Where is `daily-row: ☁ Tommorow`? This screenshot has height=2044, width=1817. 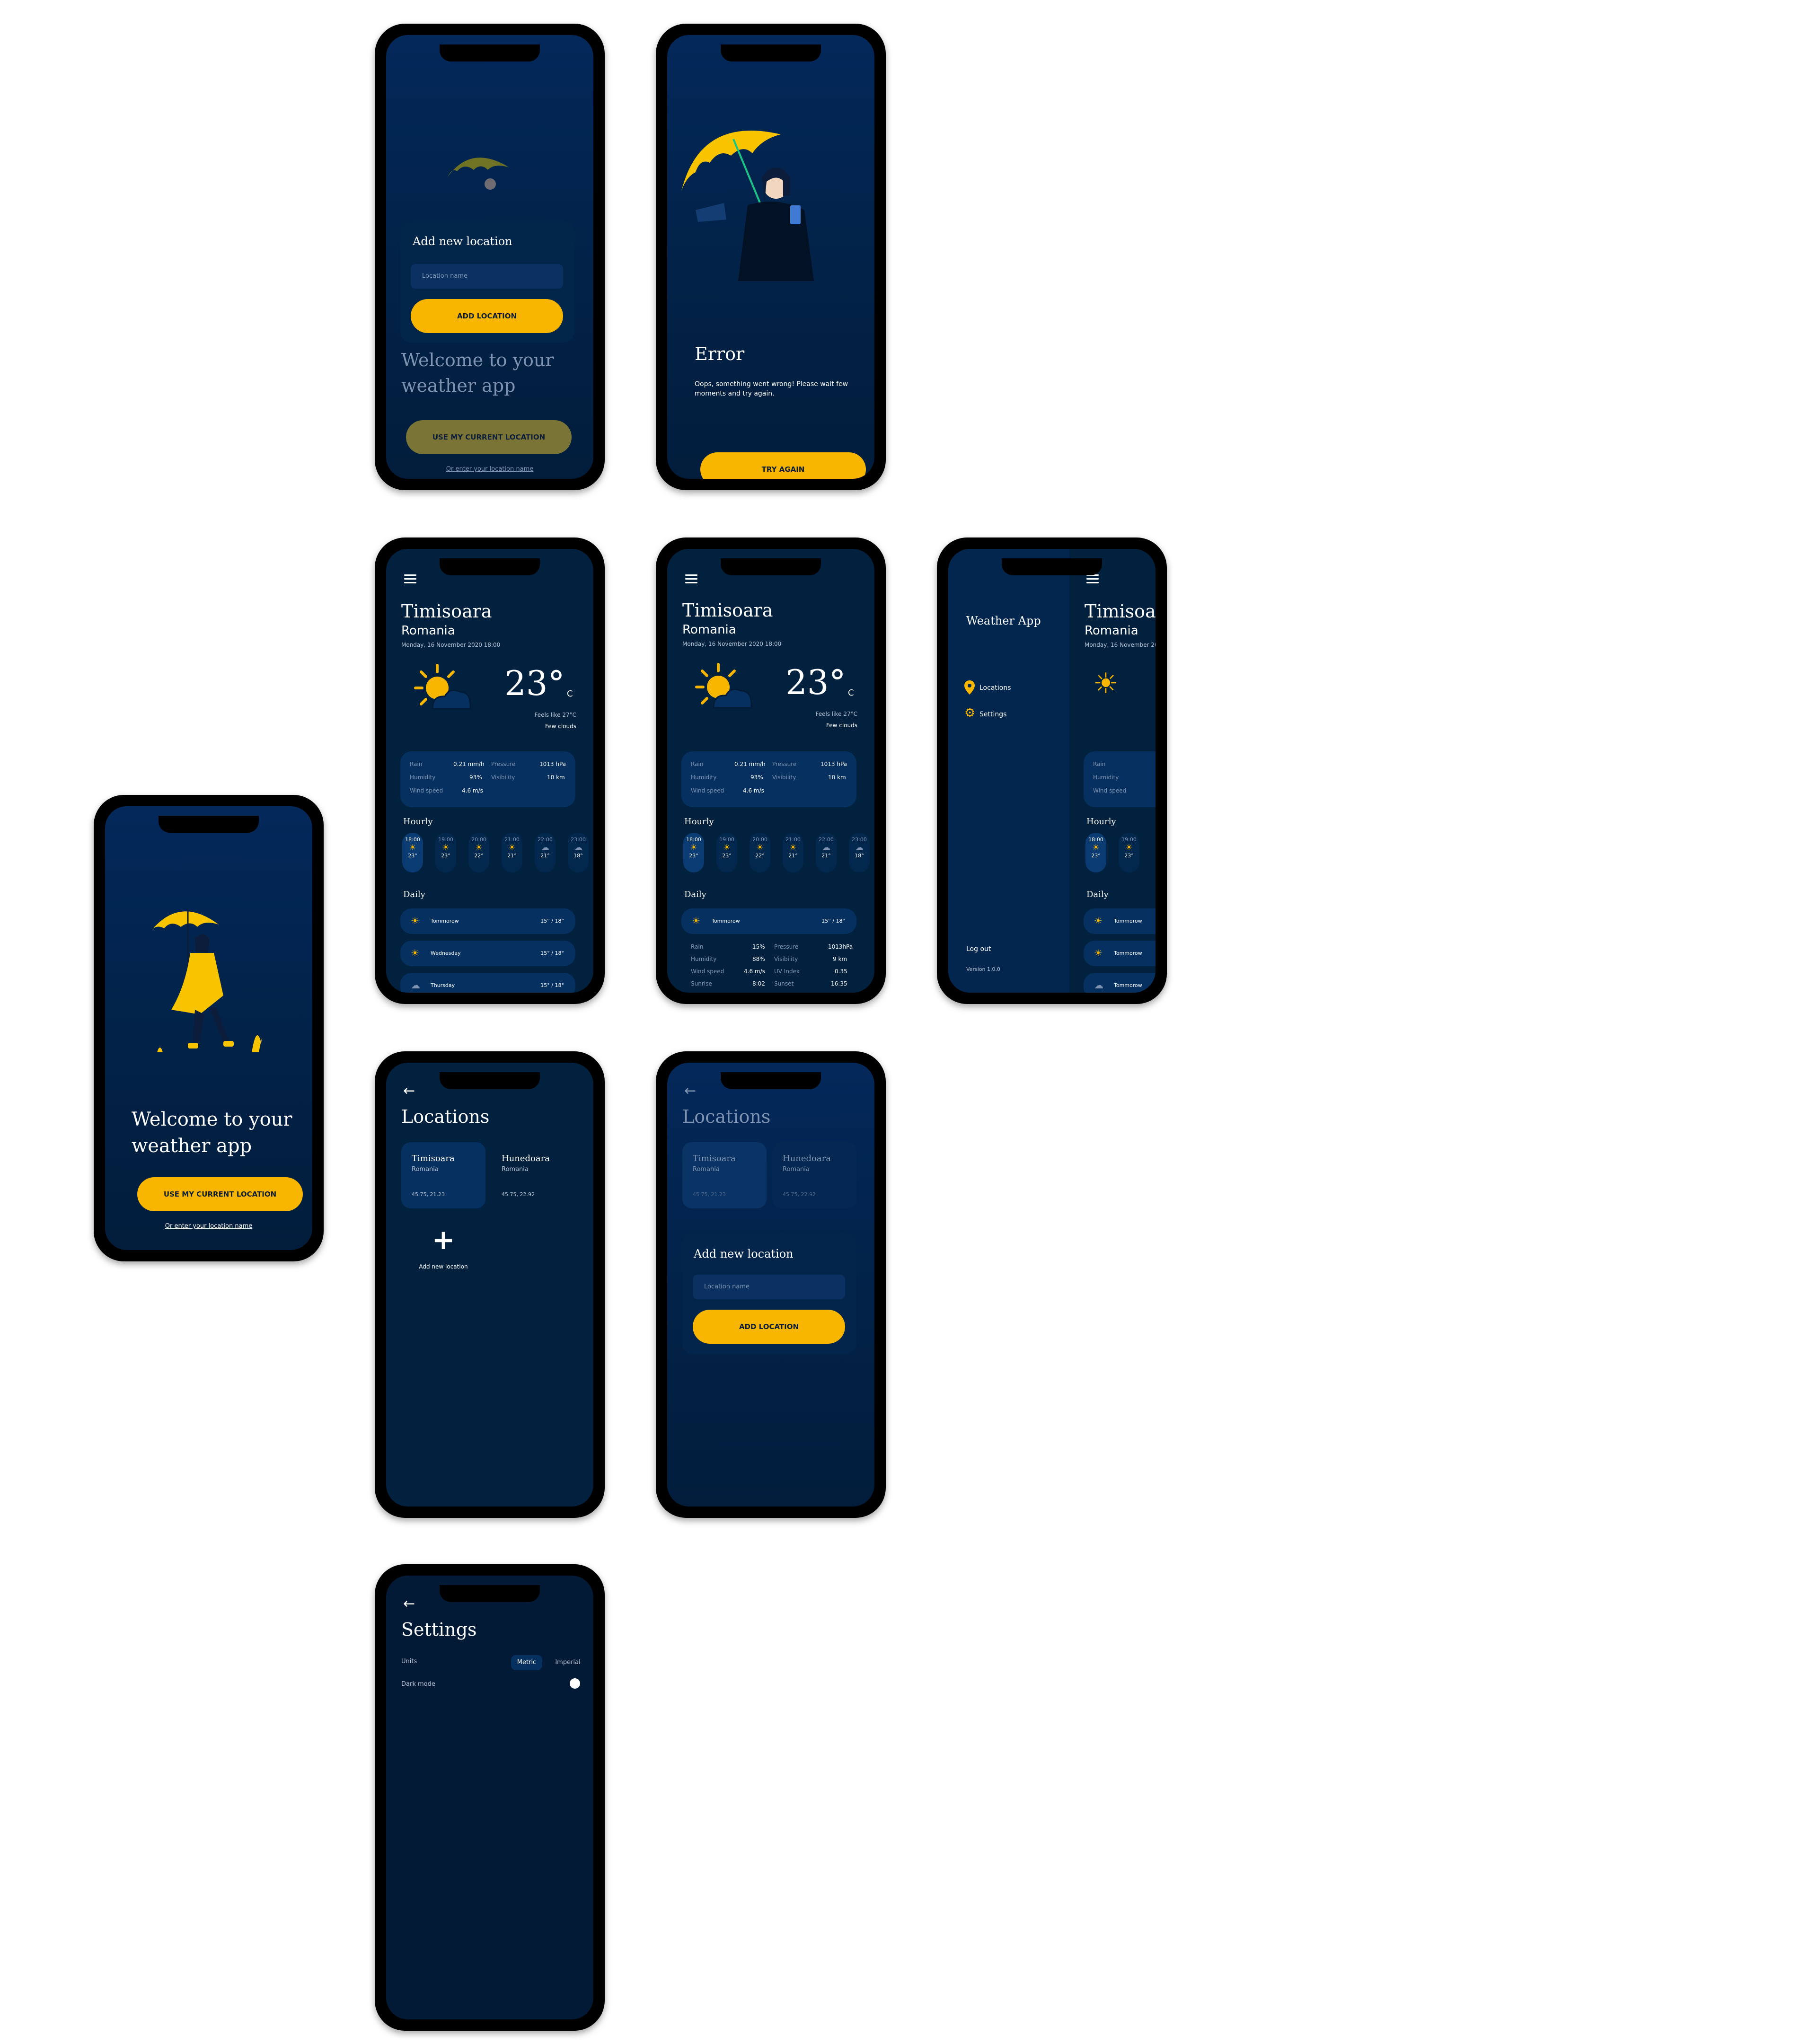
daily-row: ☁ Tommorow is located at coordinates (1119, 983).